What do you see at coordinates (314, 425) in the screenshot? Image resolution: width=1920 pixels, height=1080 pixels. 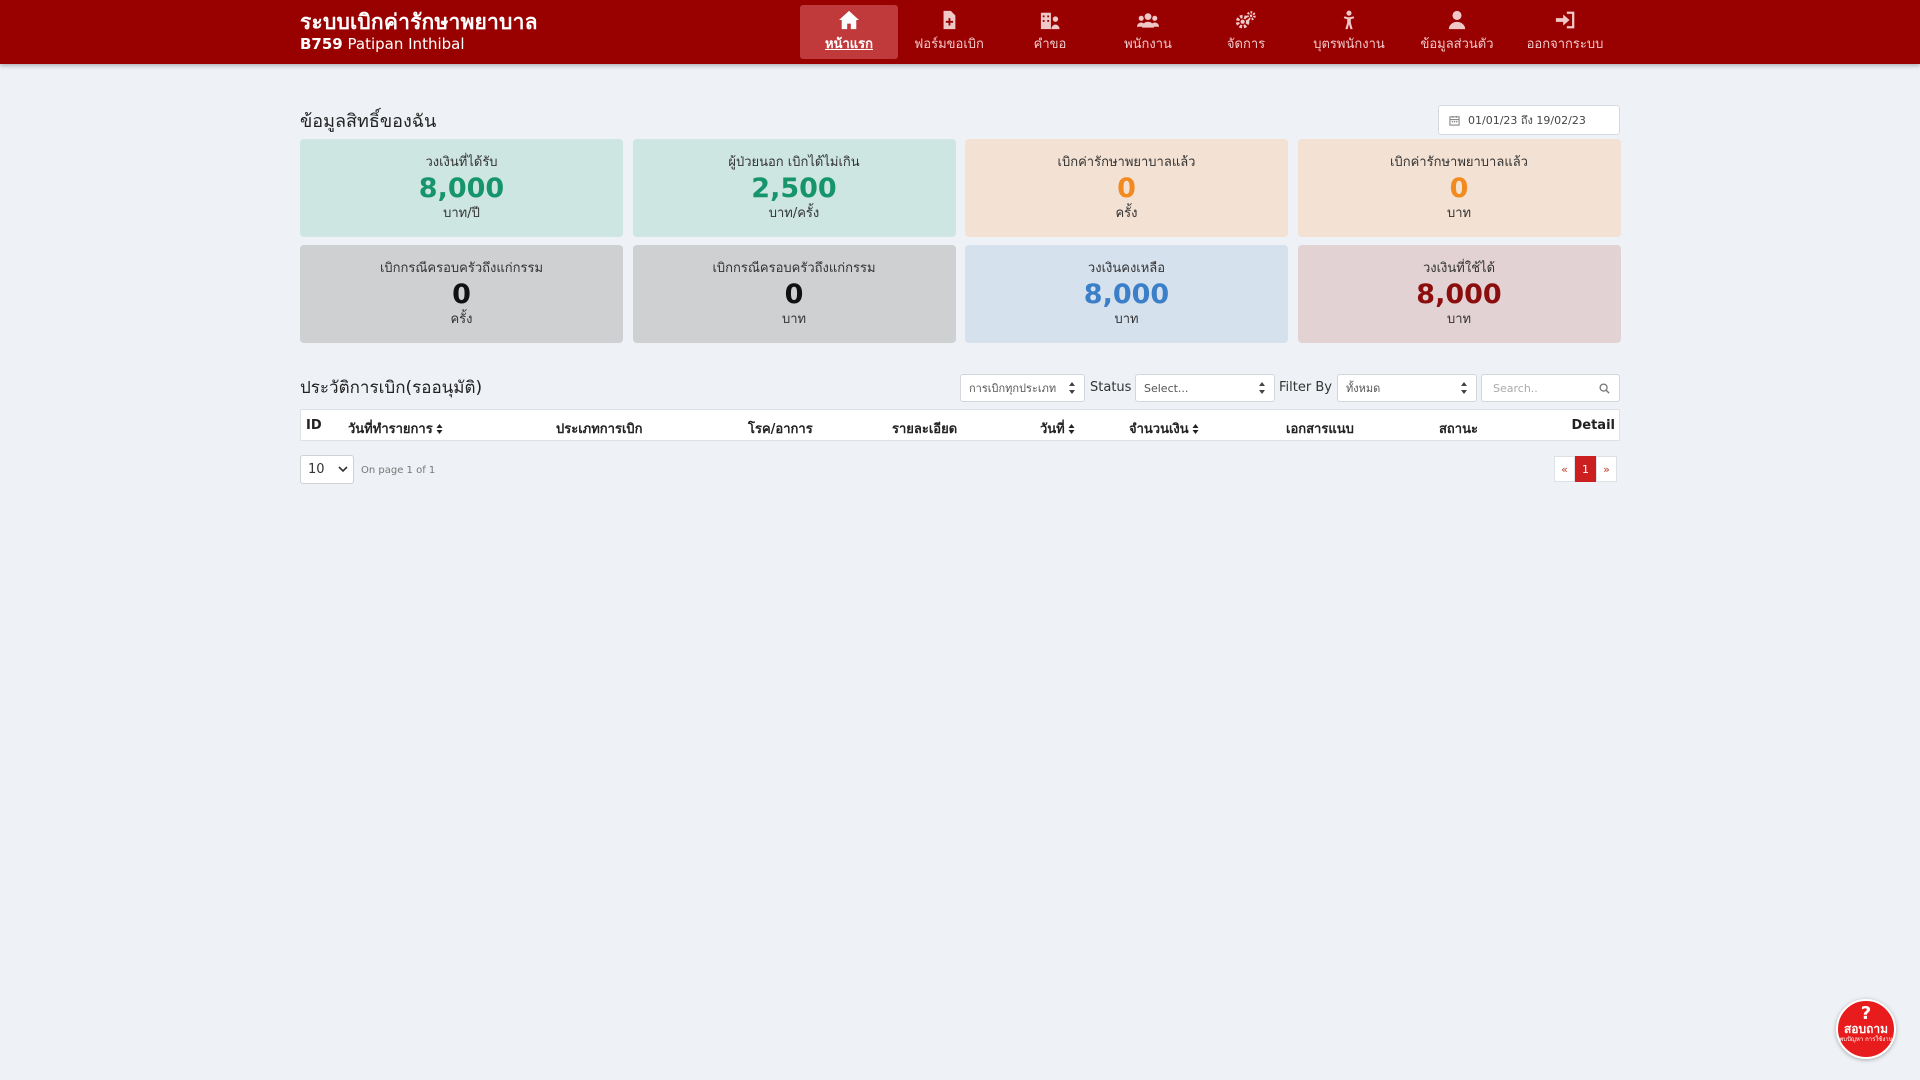 I see `col-id: ID` at bounding box center [314, 425].